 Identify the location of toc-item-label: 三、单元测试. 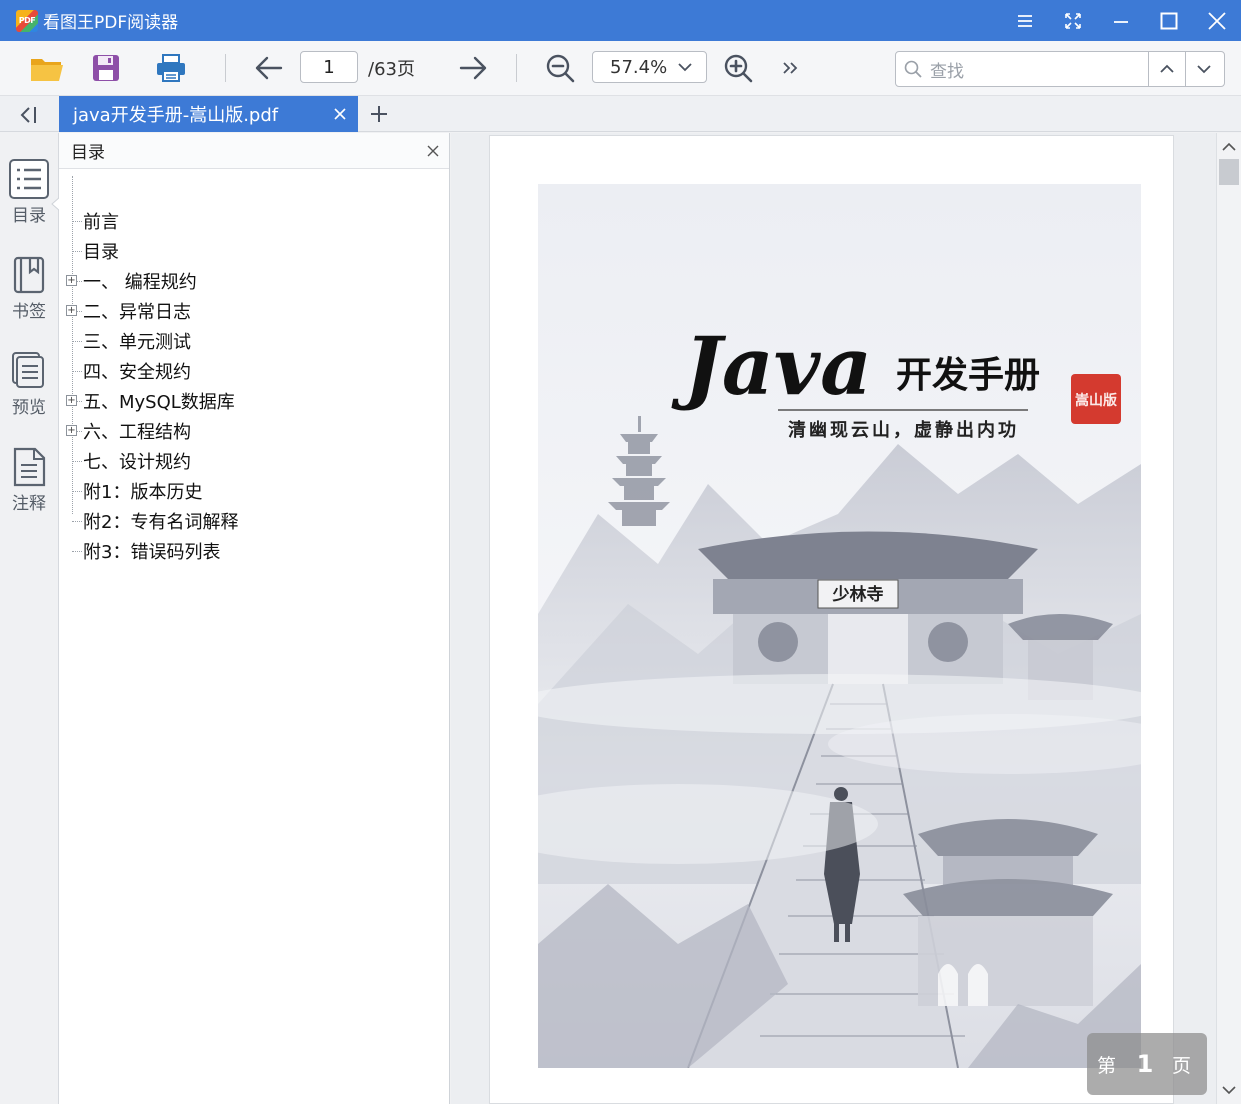
(137, 342).